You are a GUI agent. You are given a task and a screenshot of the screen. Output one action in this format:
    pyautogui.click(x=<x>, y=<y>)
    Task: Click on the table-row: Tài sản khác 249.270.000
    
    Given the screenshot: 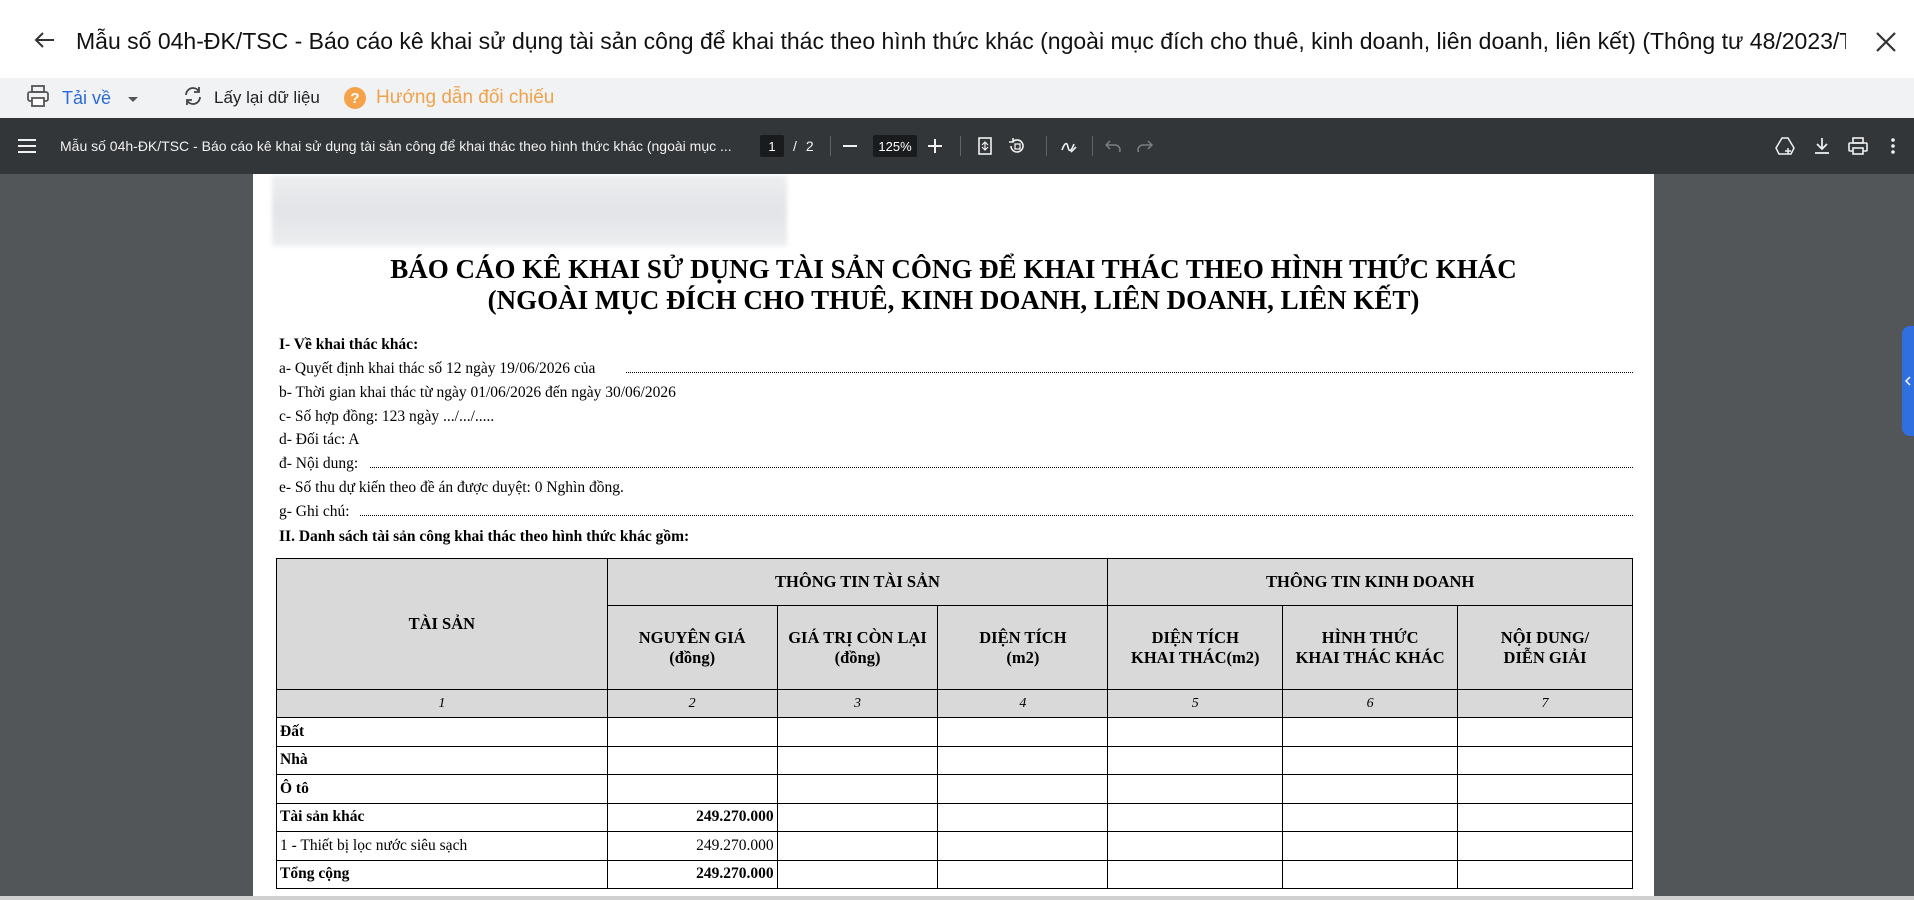 What is the action you would take?
    pyautogui.click(x=954, y=817)
    